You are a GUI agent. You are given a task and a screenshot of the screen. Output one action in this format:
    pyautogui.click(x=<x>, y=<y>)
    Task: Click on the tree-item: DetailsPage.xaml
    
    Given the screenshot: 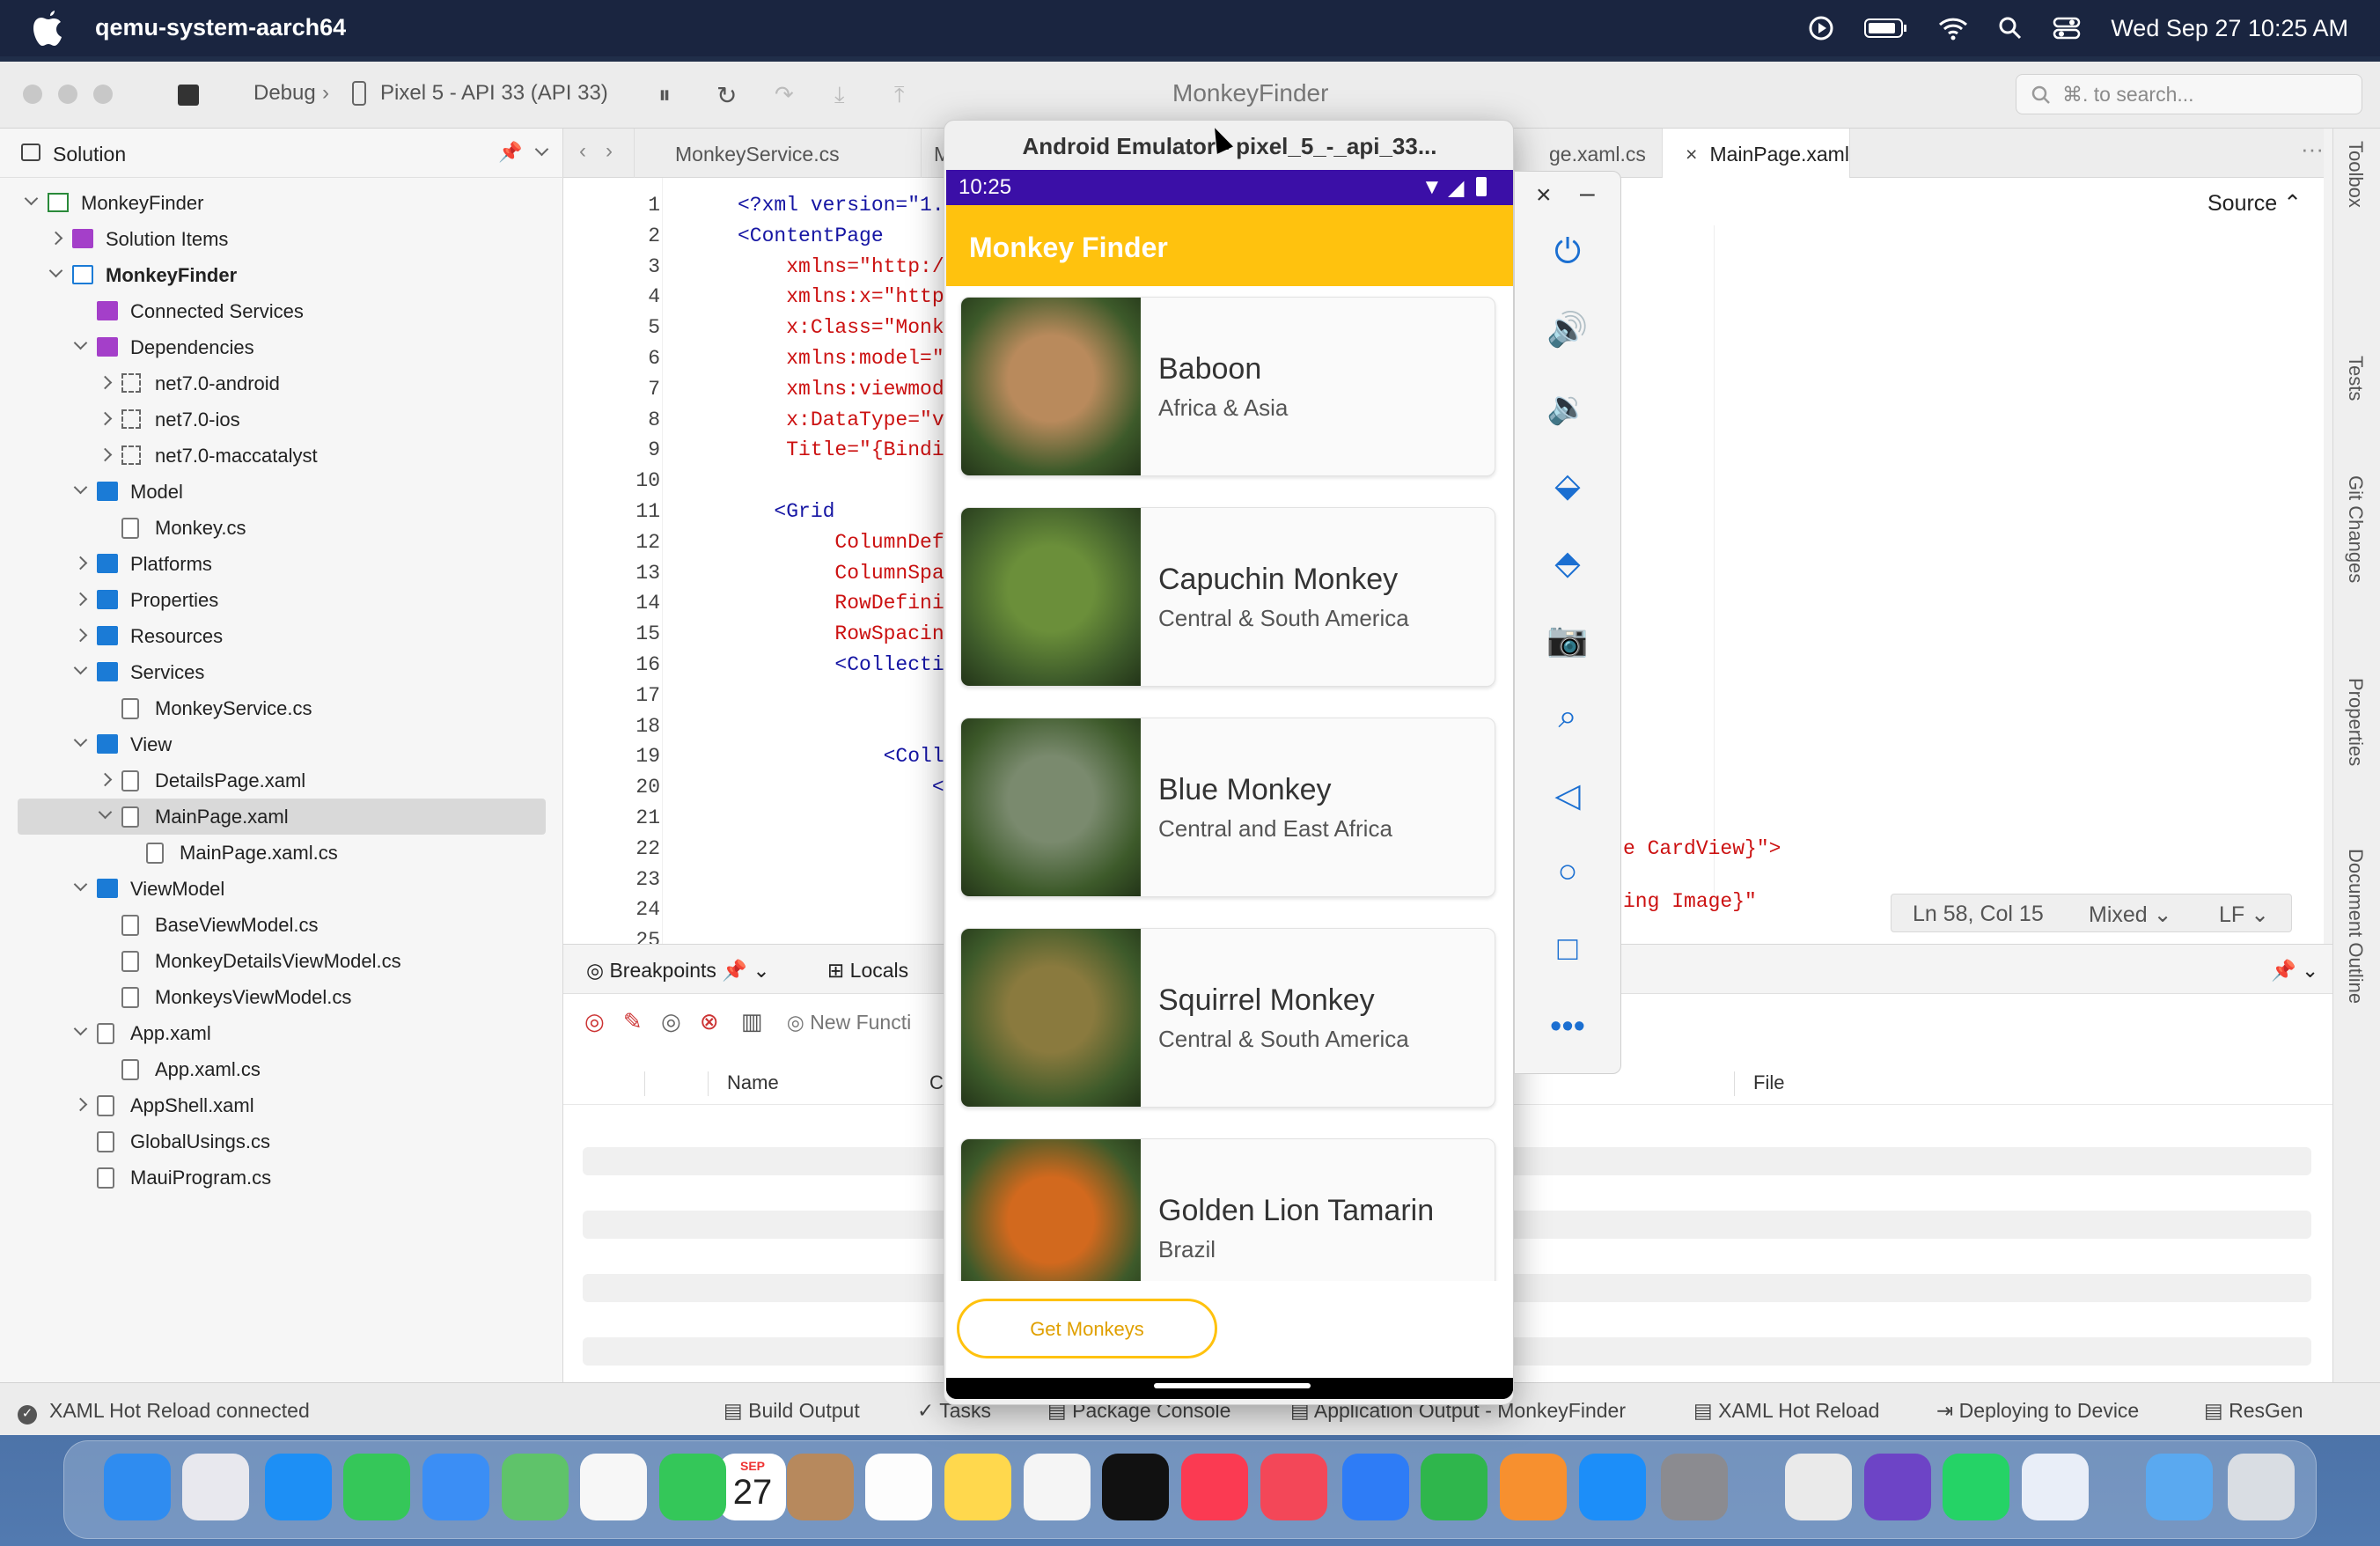 What is the action you would take?
    pyautogui.click(x=281, y=780)
    